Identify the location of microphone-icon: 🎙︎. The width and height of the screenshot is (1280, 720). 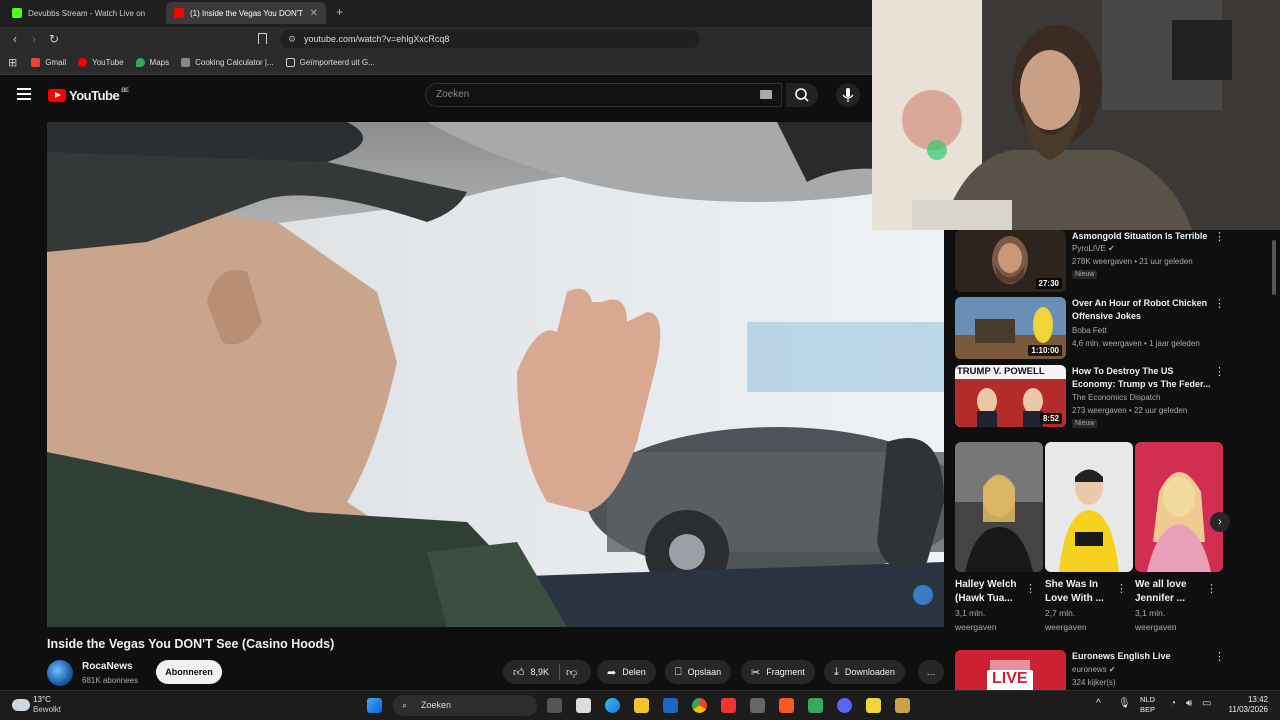
(1124, 703).